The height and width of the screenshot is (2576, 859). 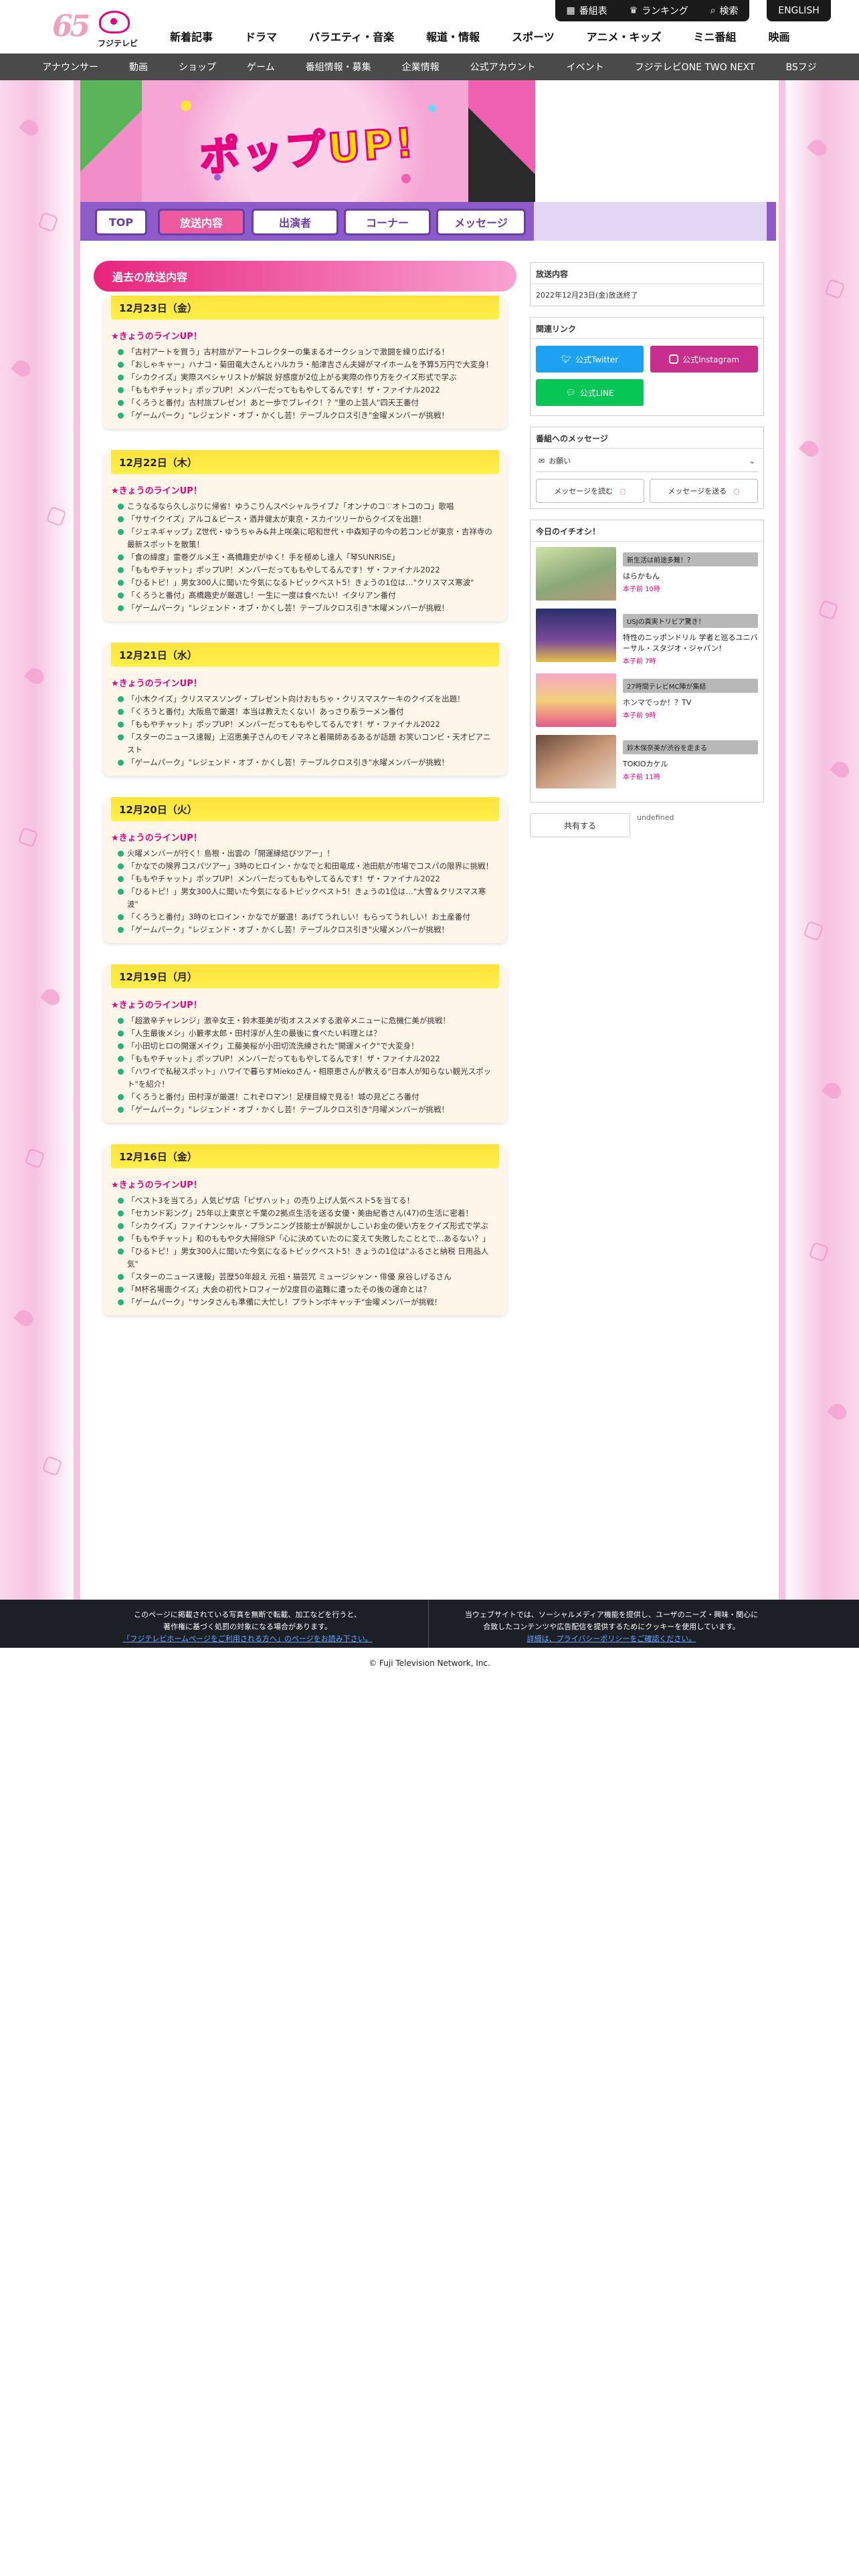 I want to click on tab-top: TOP, so click(x=121, y=222).